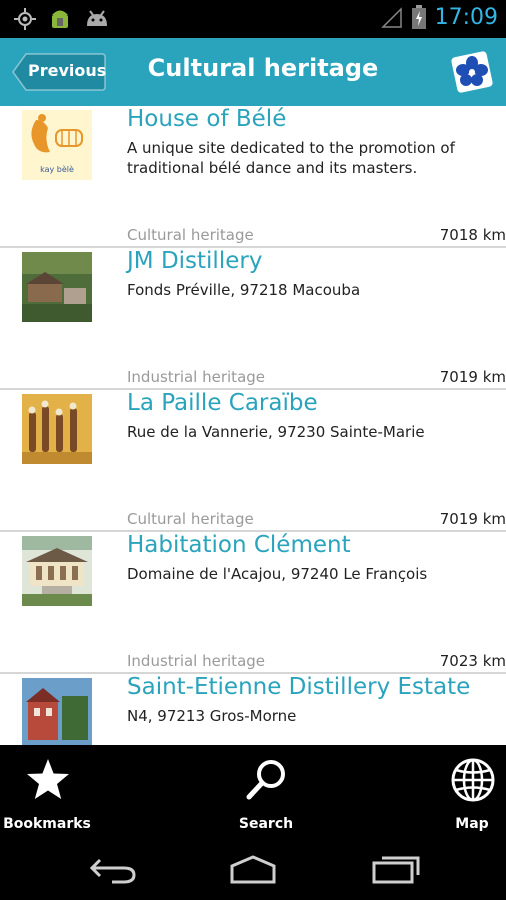  What do you see at coordinates (57, 169) in the screenshot?
I see `thumb-logo-text: kay bèlè` at bounding box center [57, 169].